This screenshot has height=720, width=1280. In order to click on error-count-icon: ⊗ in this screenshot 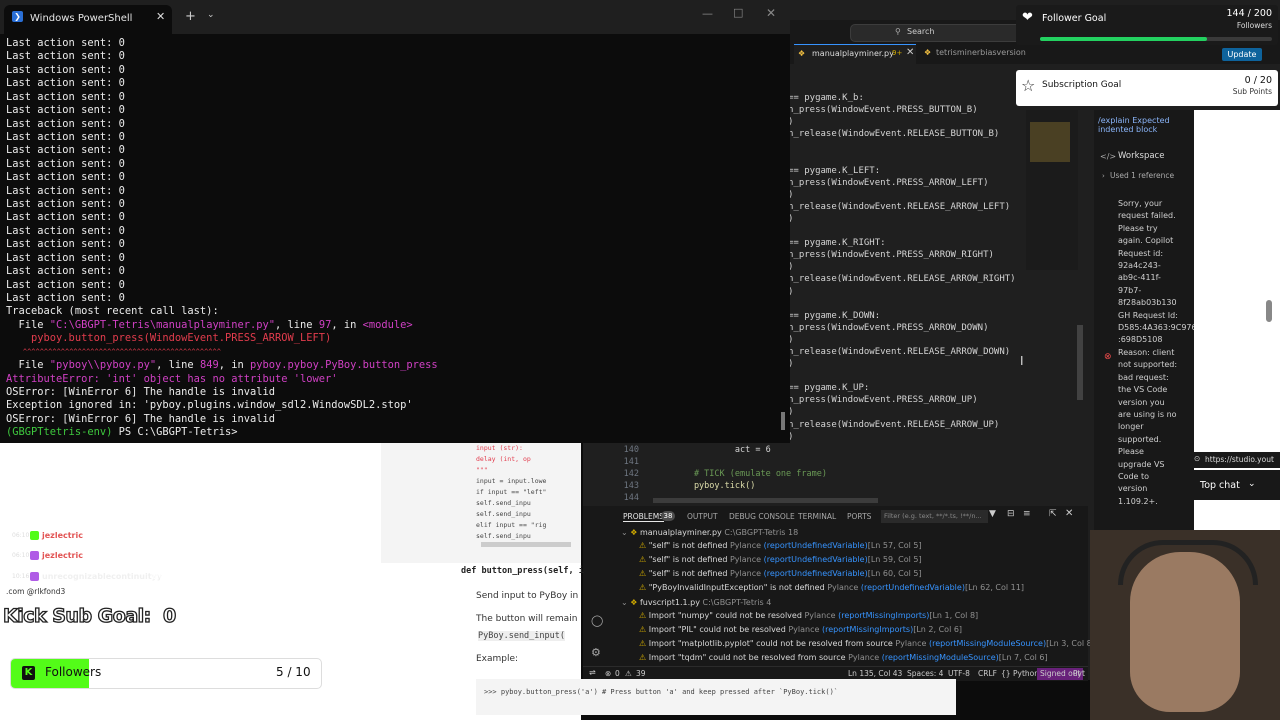, I will do `click(608, 673)`.